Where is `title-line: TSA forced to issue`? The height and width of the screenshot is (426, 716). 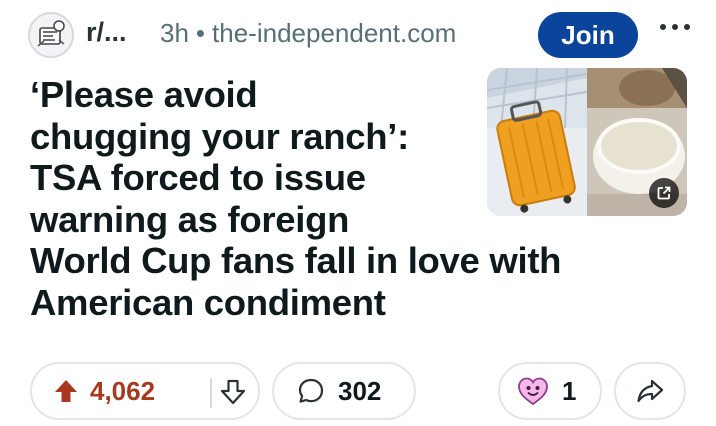 title-line: TSA forced to issue is located at coordinates (198, 177).